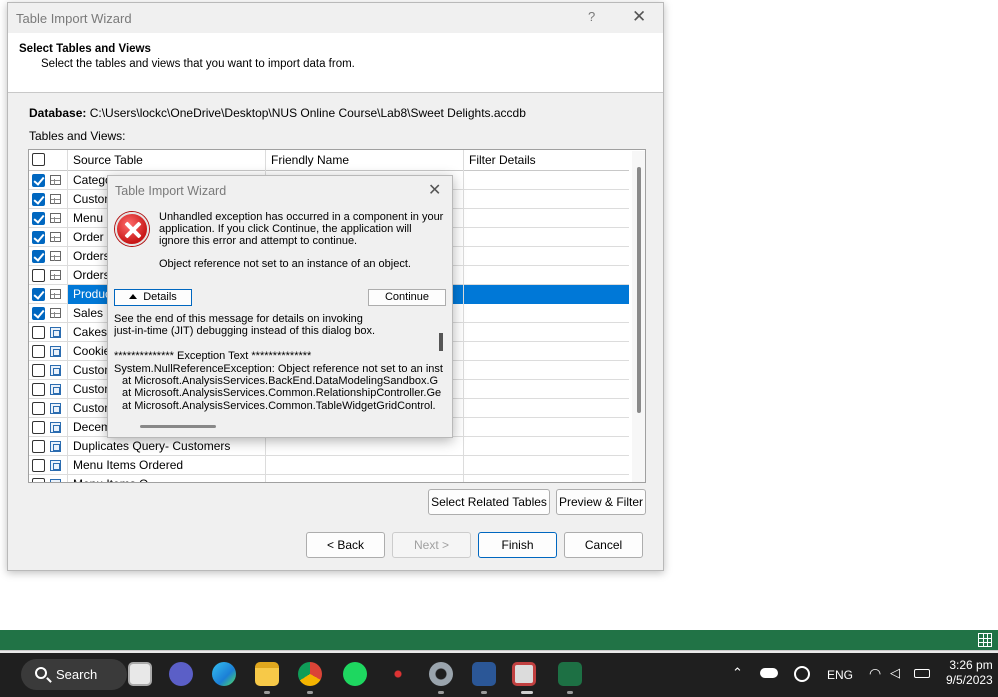  Describe the element at coordinates (166, 446) in the screenshot. I see `source-table-cell: Duplicates Query- Customers` at that location.